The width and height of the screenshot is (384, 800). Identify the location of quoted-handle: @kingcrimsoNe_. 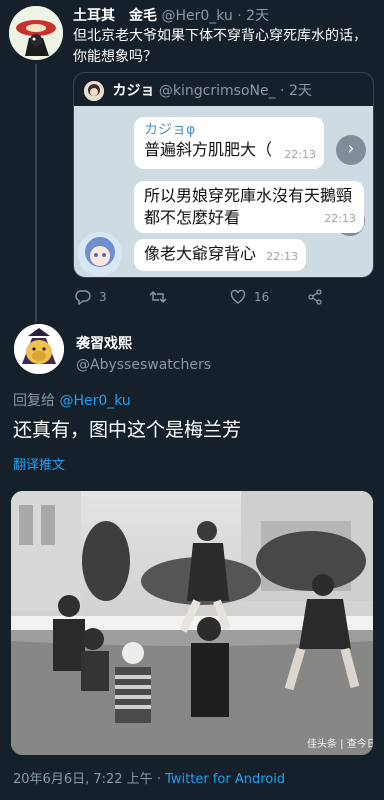
(217, 91).